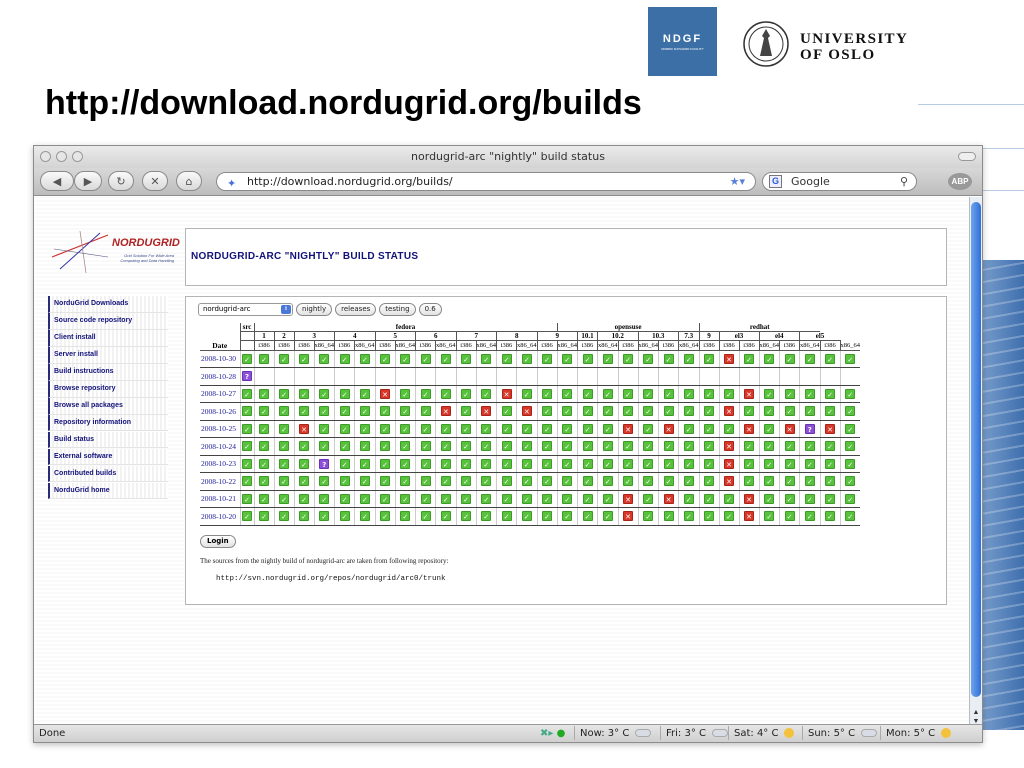  What do you see at coordinates (960, 181) in the screenshot?
I see `adblock-button: ABP` at bounding box center [960, 181].